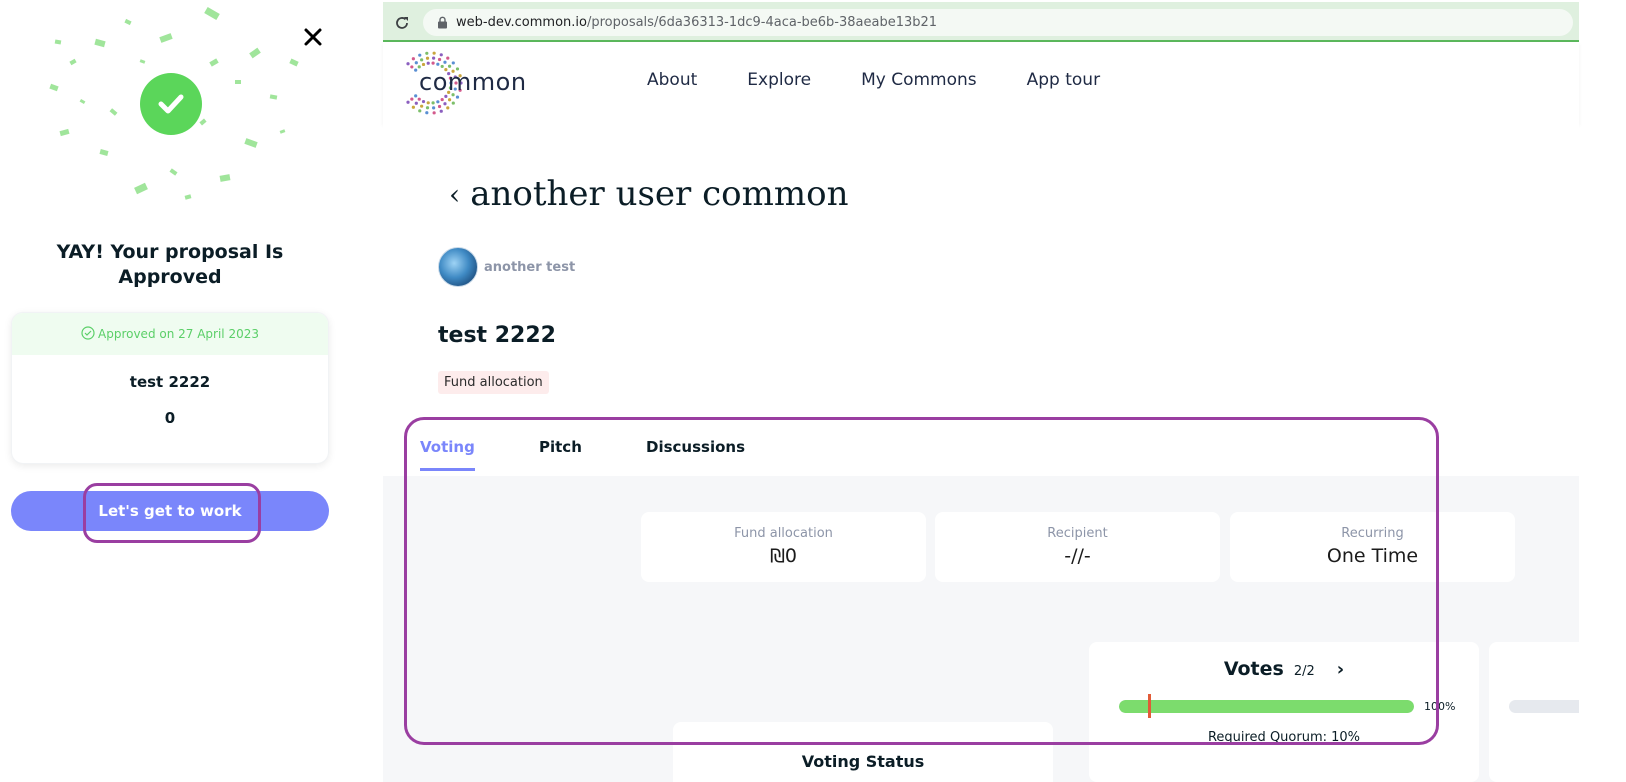 The width and height of the screenshot is (1626, 782). What do you see at coordinates (1284, 737) in the screenshot?
I see `required-quorum-text: Required Quorum: 10%` at bounding box center [1284, 737].